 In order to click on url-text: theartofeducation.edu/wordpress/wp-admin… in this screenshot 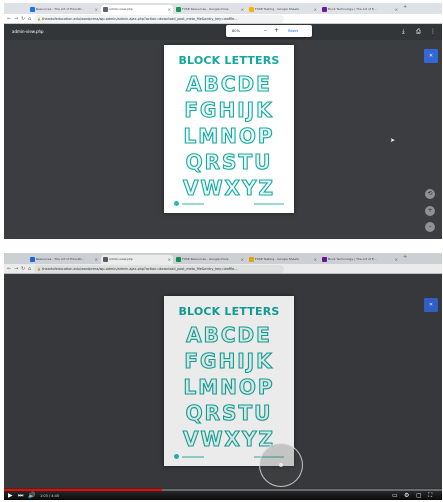, I will do `click(140, 19)`.